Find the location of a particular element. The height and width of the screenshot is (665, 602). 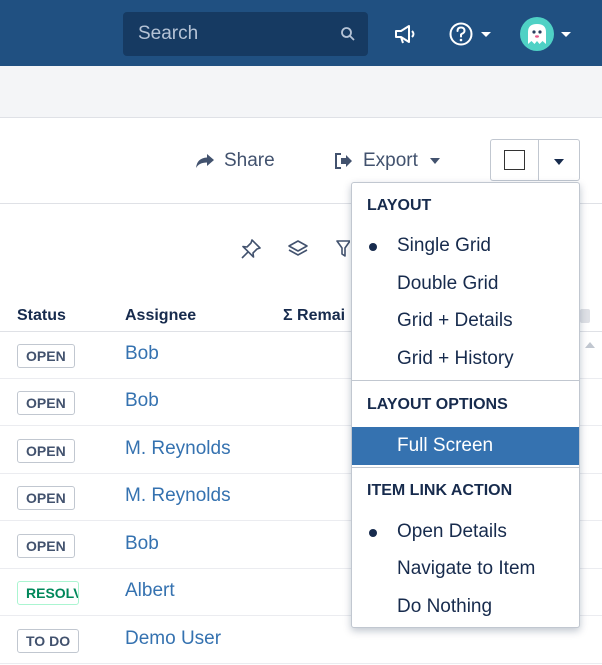

user-profile-button is located at coordinates (545, 34).